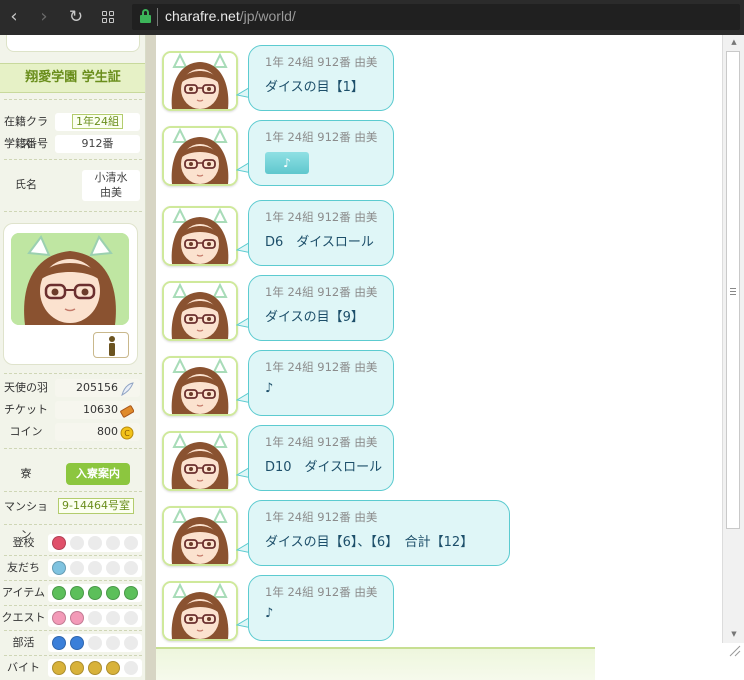  What do you see at coordinates (76, 17) in the screenshot?
I see `reload-icon: ↻` at bounding box center [76, 17].